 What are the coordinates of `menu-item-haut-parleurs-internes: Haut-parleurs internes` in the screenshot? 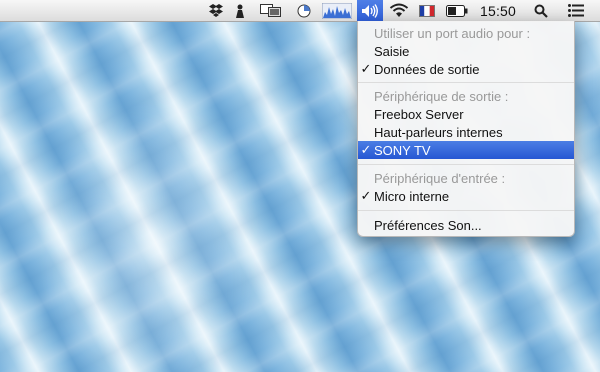 It's located at (466, 132).